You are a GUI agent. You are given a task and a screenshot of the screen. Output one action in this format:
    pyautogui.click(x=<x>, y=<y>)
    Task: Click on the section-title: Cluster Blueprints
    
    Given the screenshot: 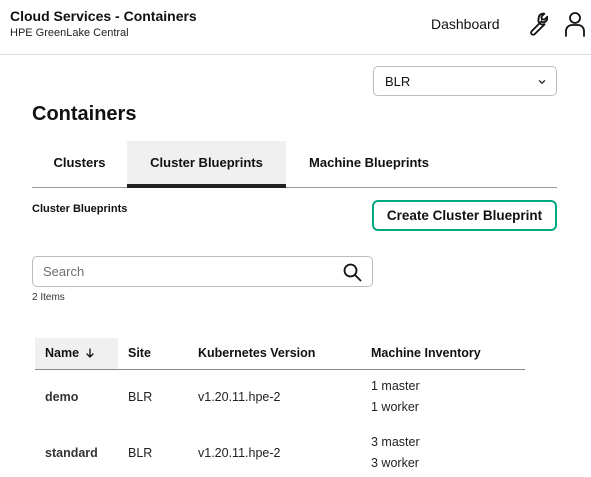 What is the action you would take?
    pyautogui.click(x=80, y=209)
    